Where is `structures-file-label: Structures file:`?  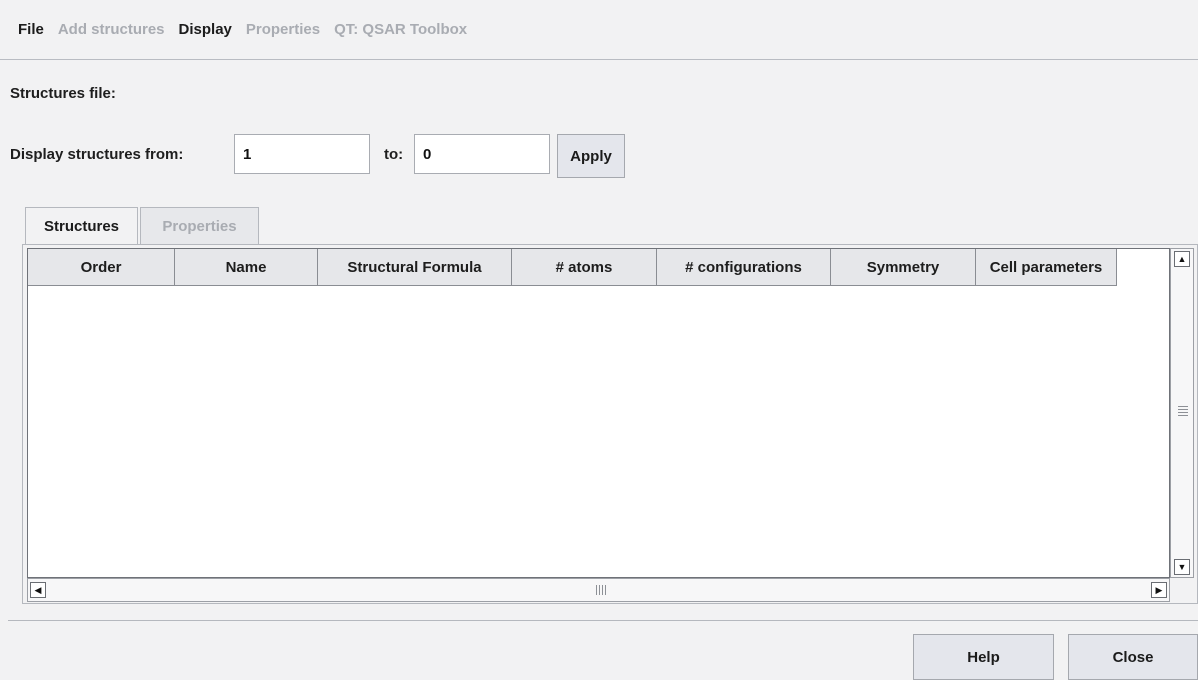
structures-file-label: Structures file: is located at coordinates (63, 93).